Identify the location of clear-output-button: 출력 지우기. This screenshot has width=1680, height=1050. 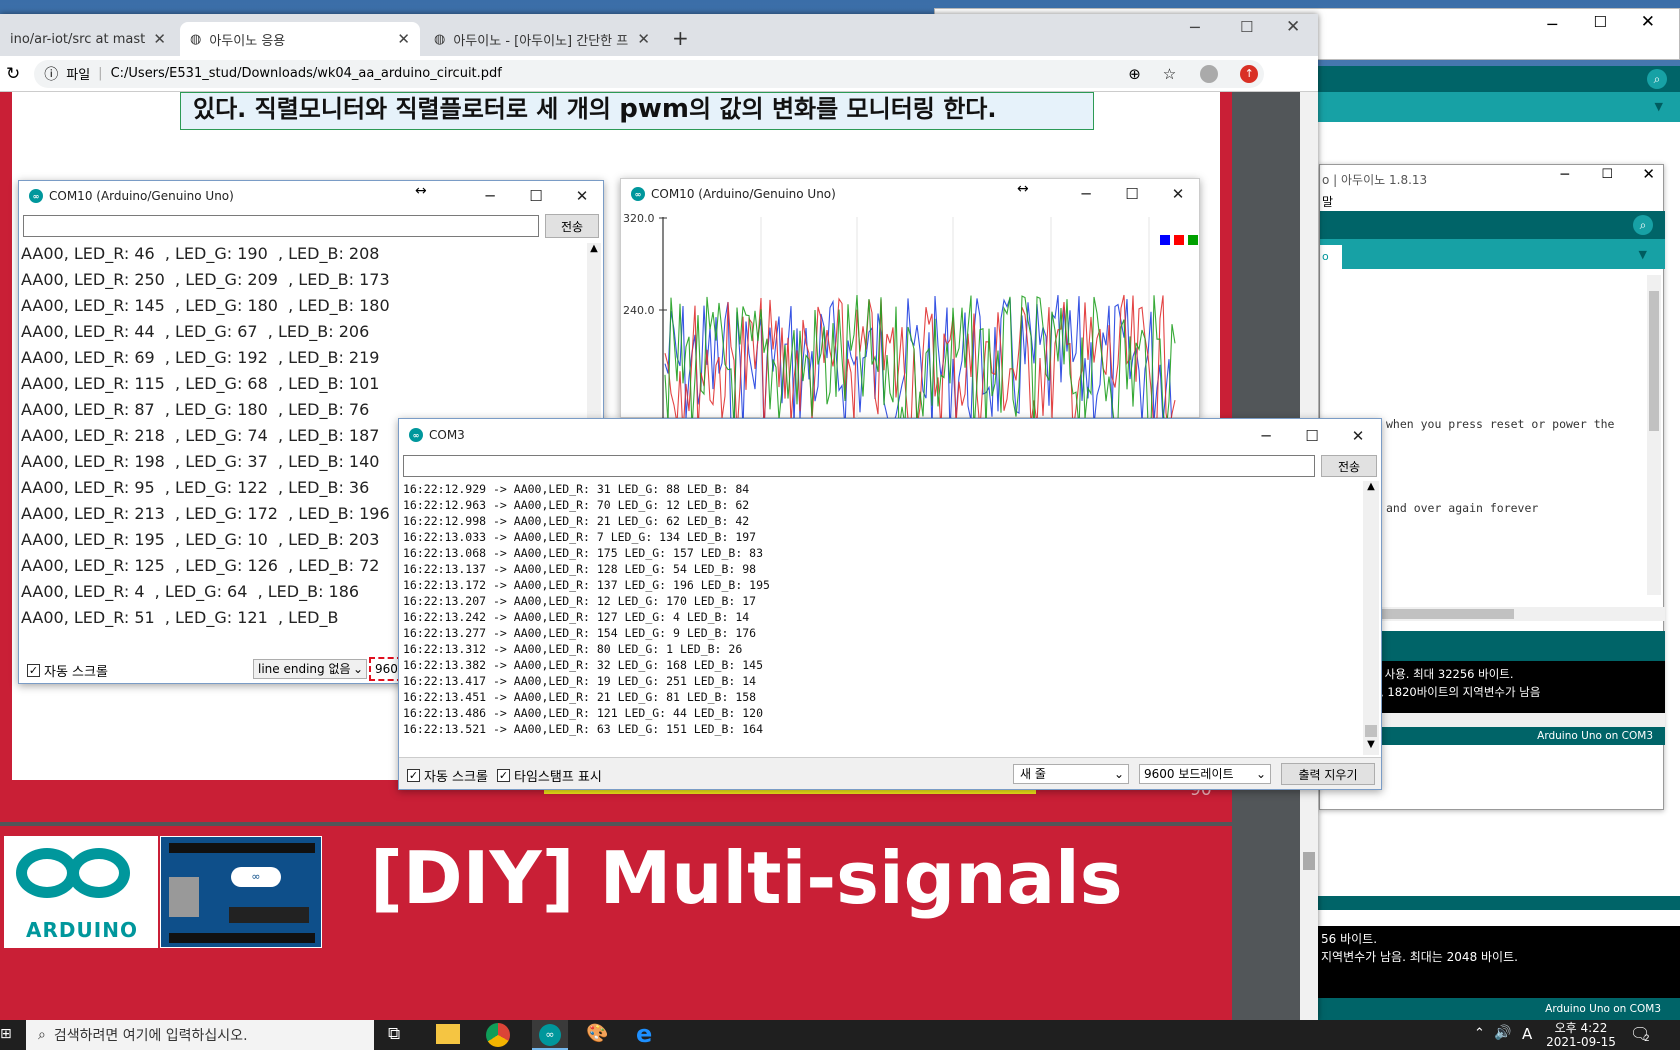
(1328, 774).